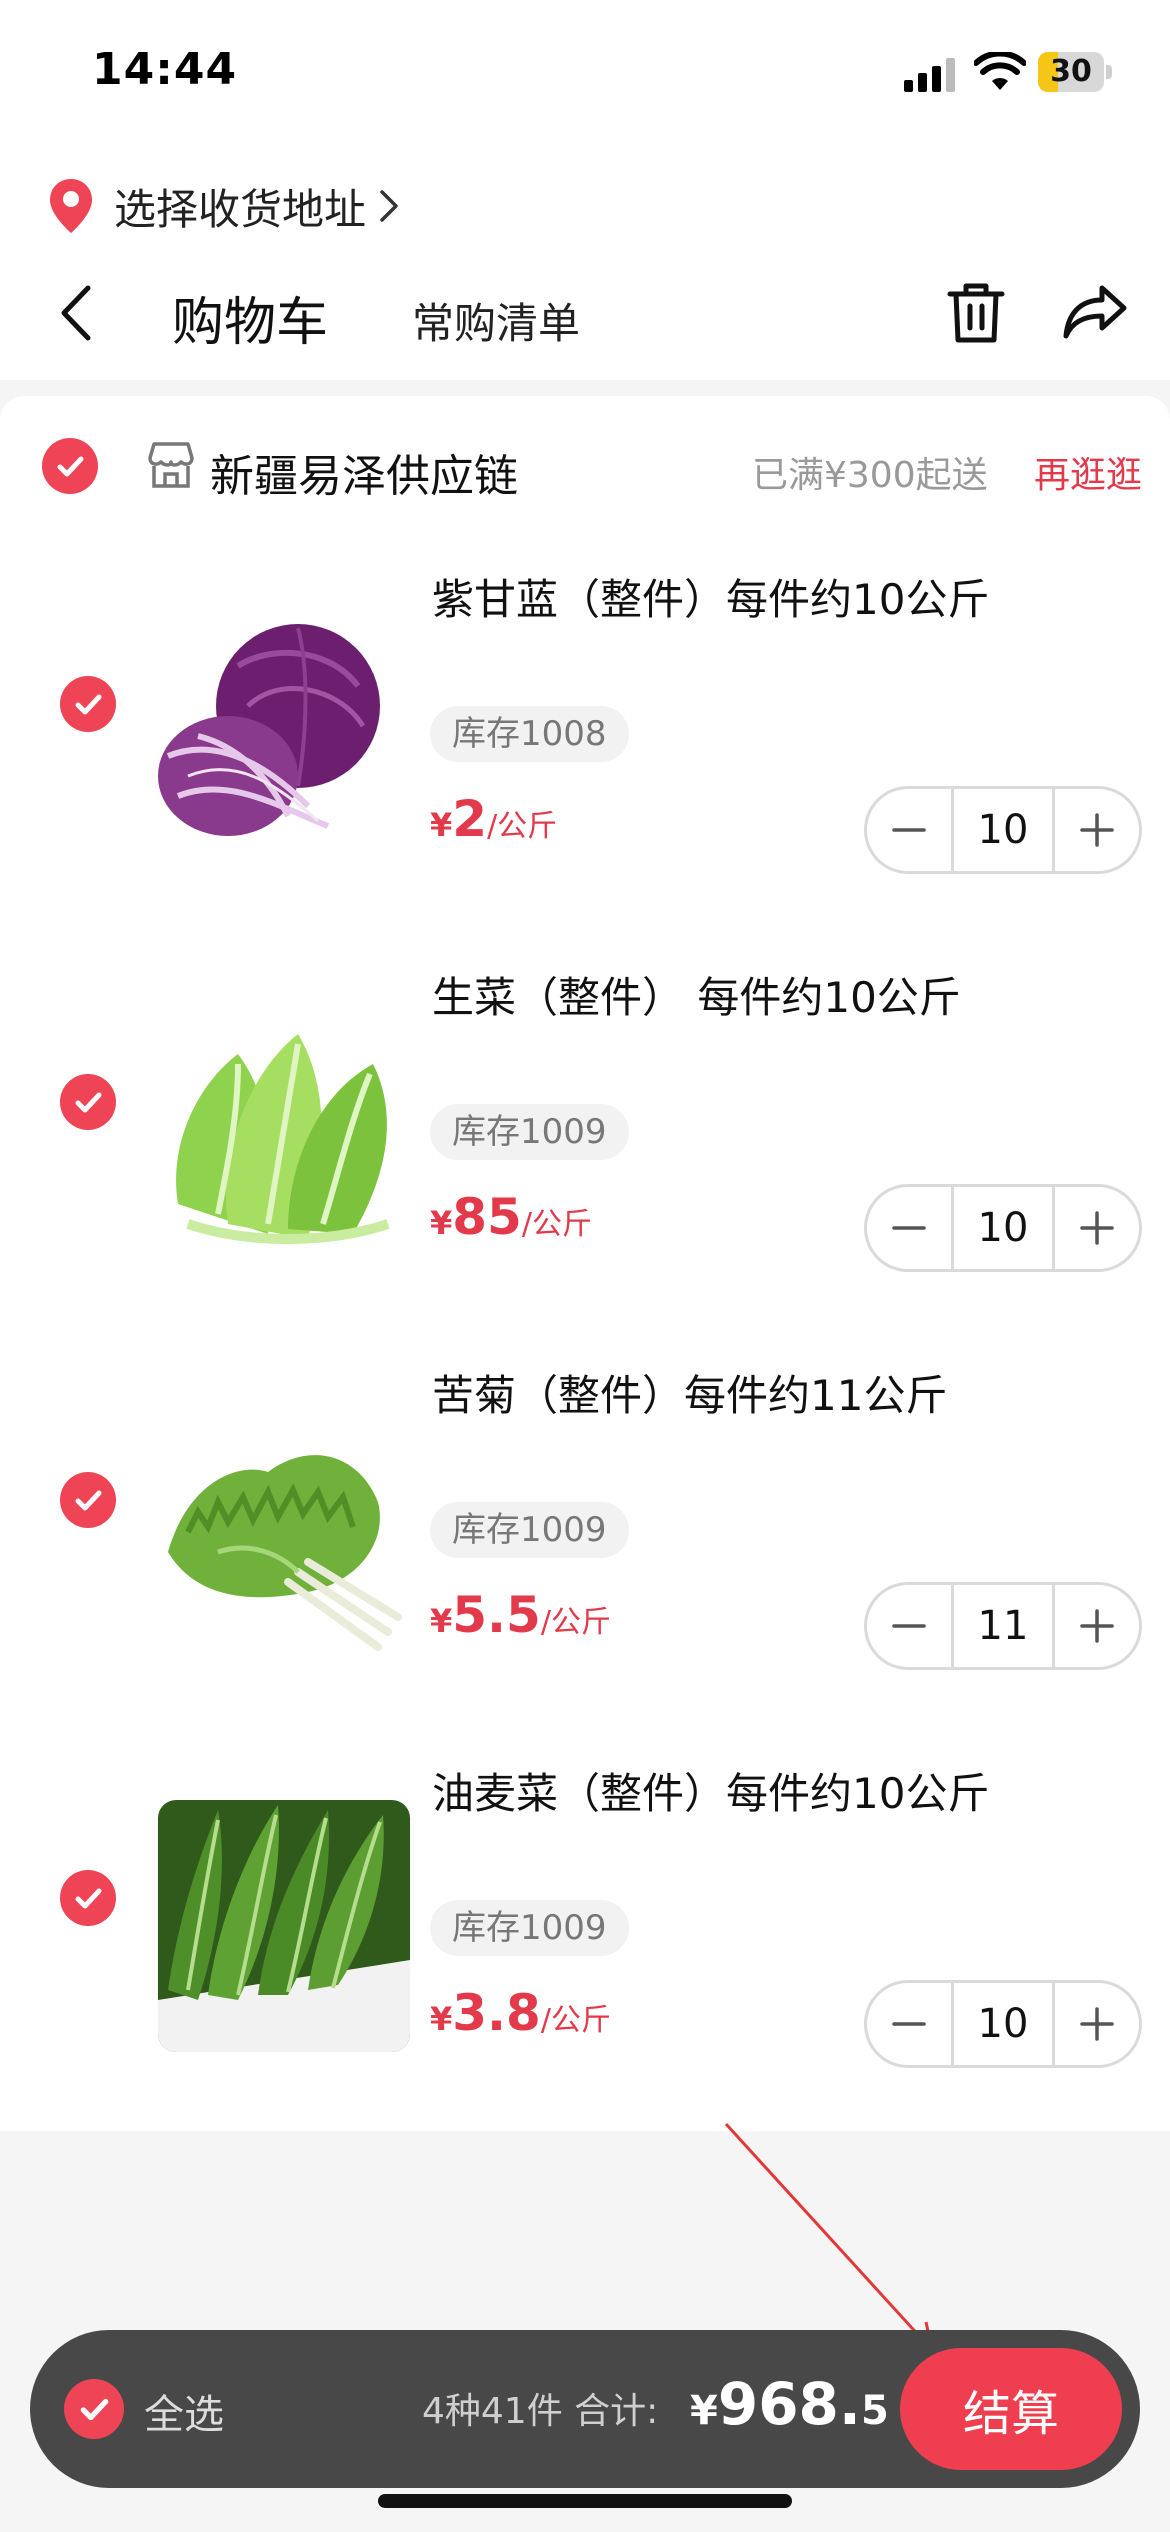 This screenshot has height=2532, width=1170. Describe the element at coordinates (520, 2013) in the screenshot. I see `product-price: ¥3.8/公斤` at that location.